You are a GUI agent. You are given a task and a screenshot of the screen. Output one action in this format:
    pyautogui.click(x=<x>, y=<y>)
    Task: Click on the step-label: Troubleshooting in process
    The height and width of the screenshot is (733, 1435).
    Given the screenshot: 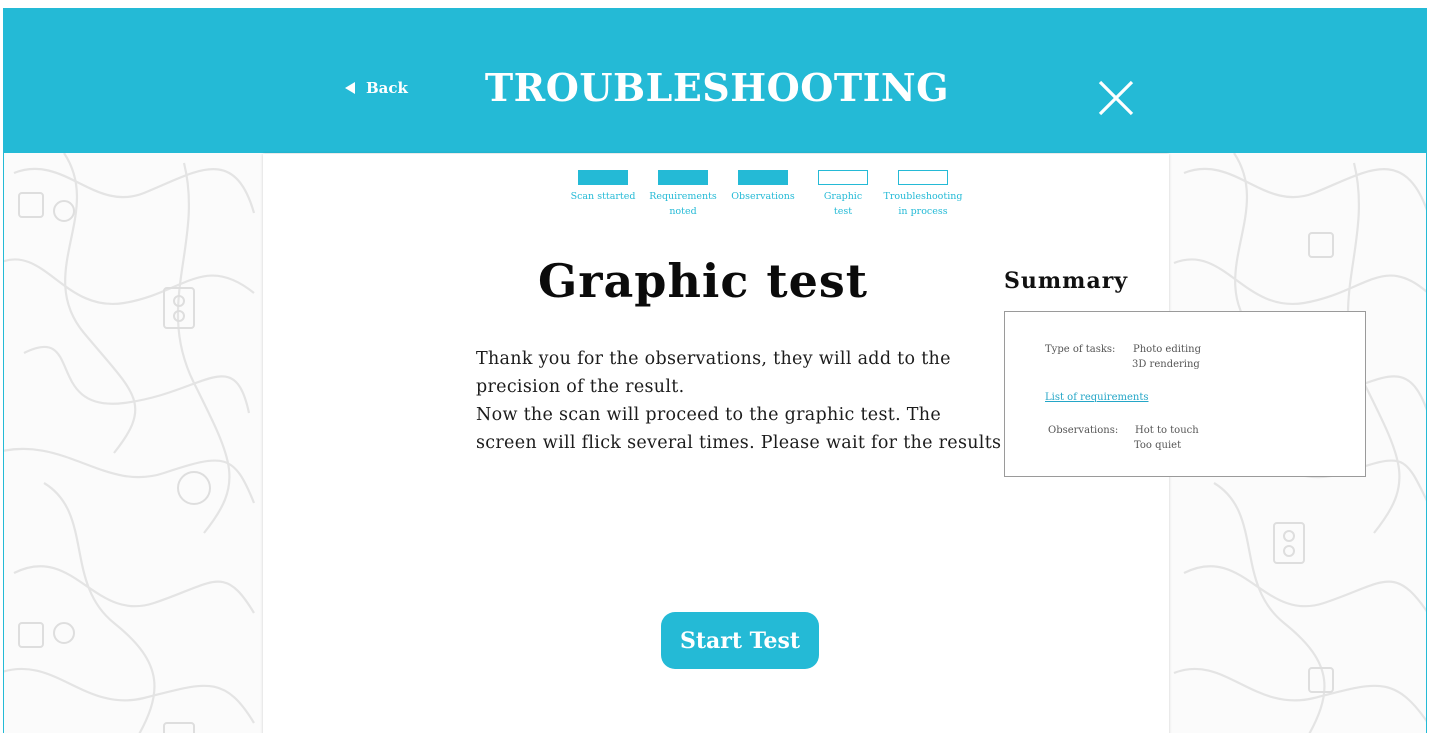 What is the action you would take?
    pyautogui.click(x=923, y=204)
    